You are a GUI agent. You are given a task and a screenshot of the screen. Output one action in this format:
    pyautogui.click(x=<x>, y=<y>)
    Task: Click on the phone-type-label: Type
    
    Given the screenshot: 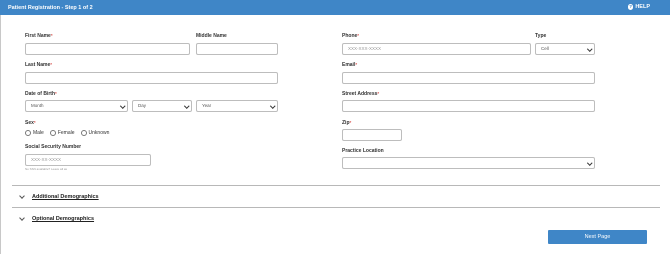 What is the action you would take?
    pyautogui.click(x=541, y=36)
    